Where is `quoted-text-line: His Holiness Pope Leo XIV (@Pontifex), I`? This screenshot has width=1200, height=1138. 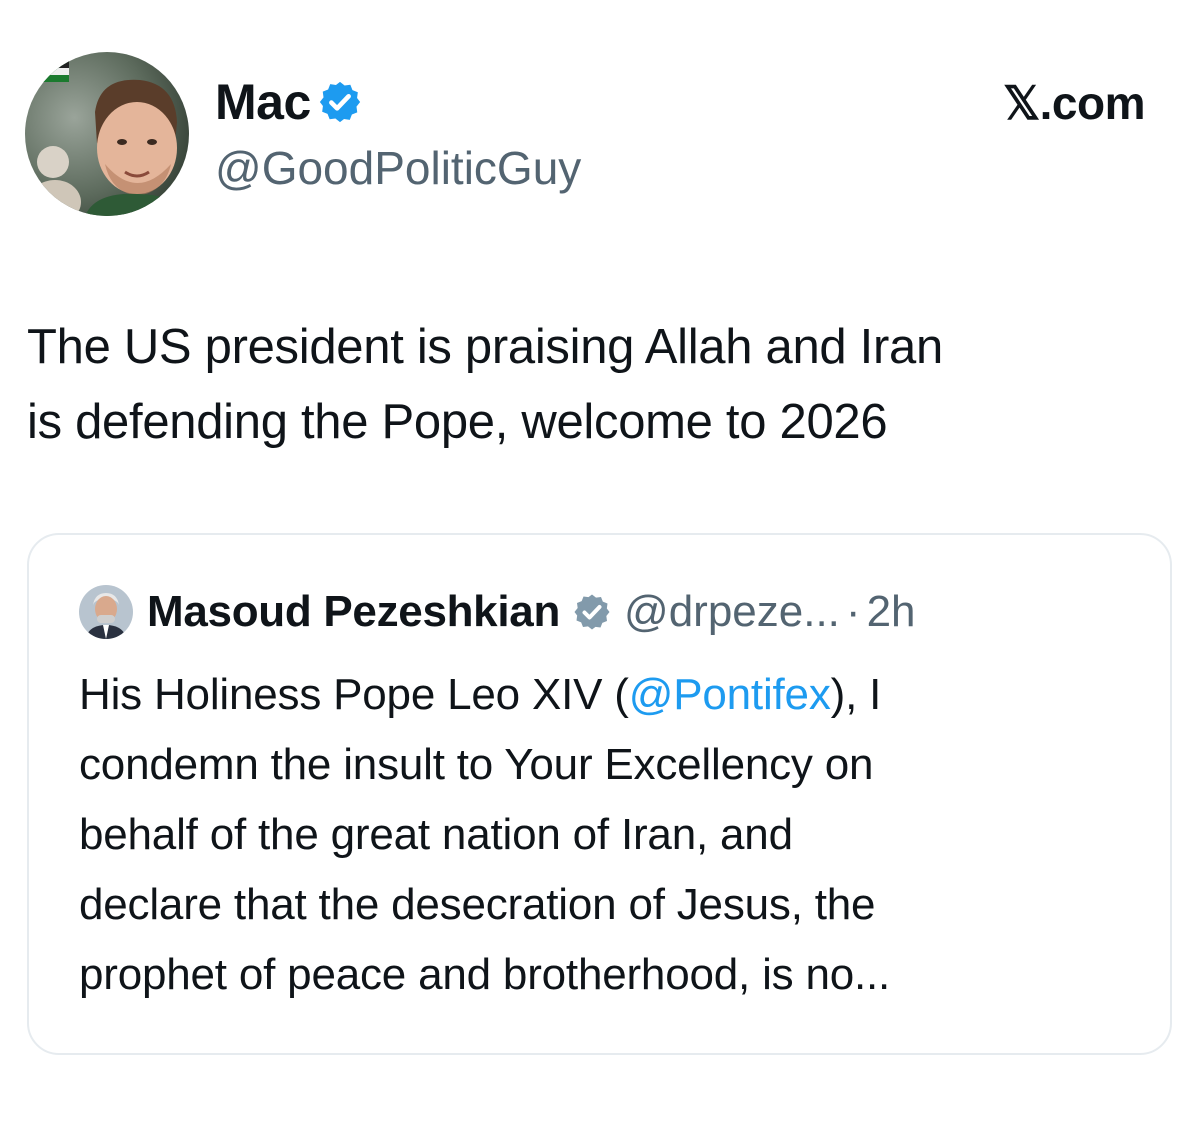
quoted-text-line: His Holiness Pope Leo XIV (@Pontifex), I is located at coordinates (609, 695).